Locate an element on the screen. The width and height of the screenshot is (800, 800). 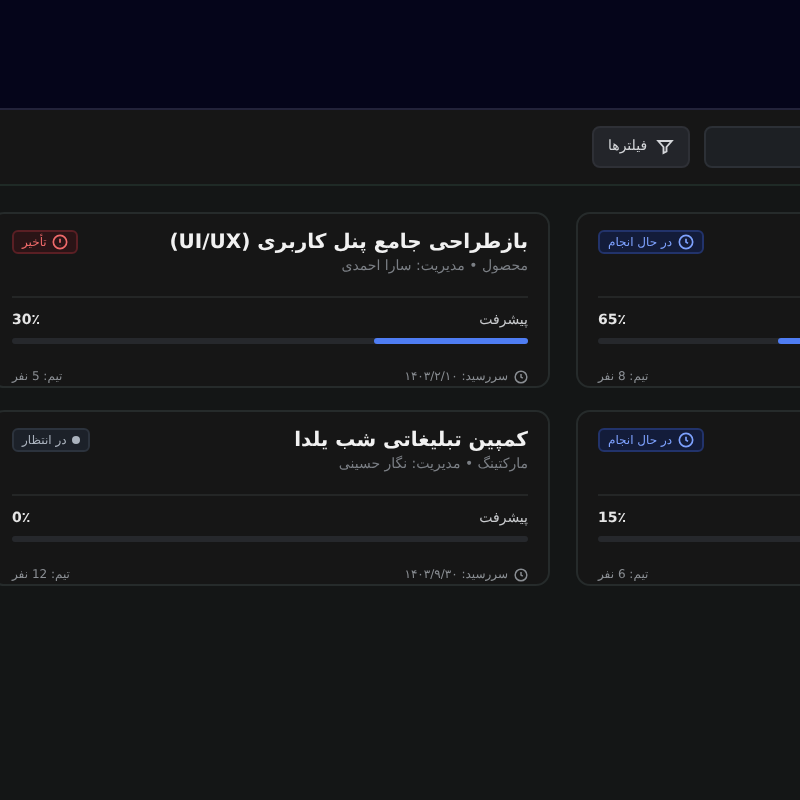
alert-icon is located at coordinates (60, 242).